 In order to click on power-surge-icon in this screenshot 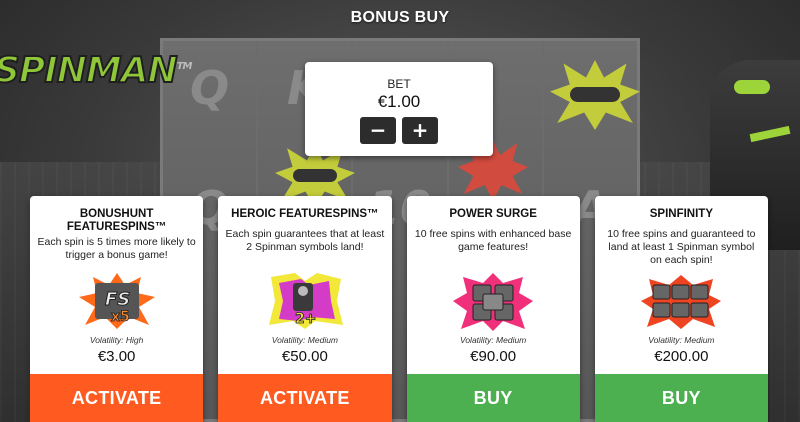, I will do `click(493, 302)`.